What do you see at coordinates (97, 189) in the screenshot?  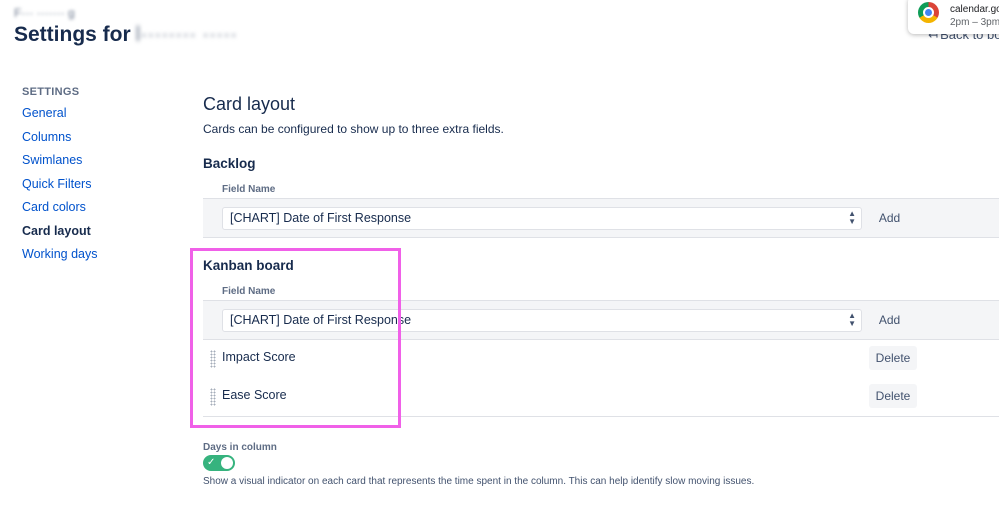 I see `sidebar-item-quick-filters: Quick Filters` at bounding box center [97, 189].